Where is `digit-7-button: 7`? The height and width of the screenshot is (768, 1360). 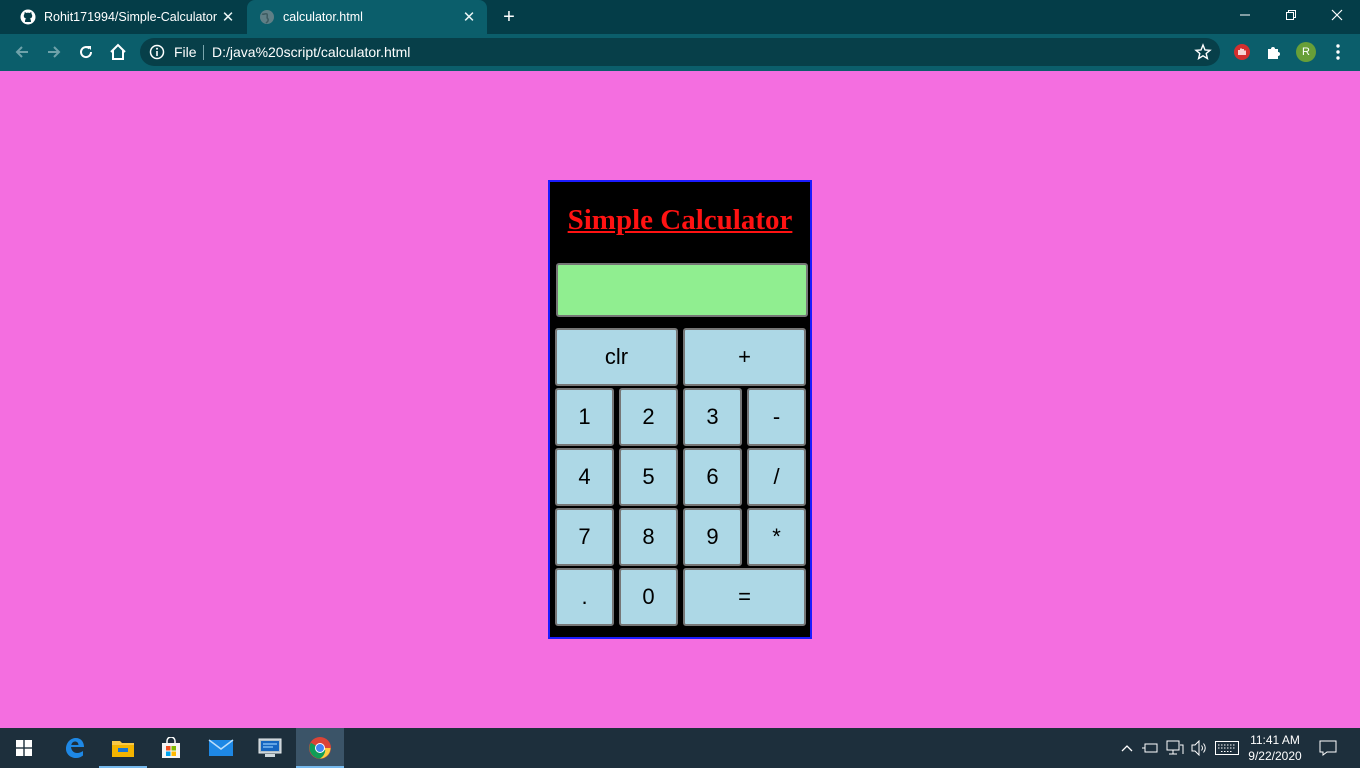
digit-7-button: 7 is located at coordinates (584, 537).